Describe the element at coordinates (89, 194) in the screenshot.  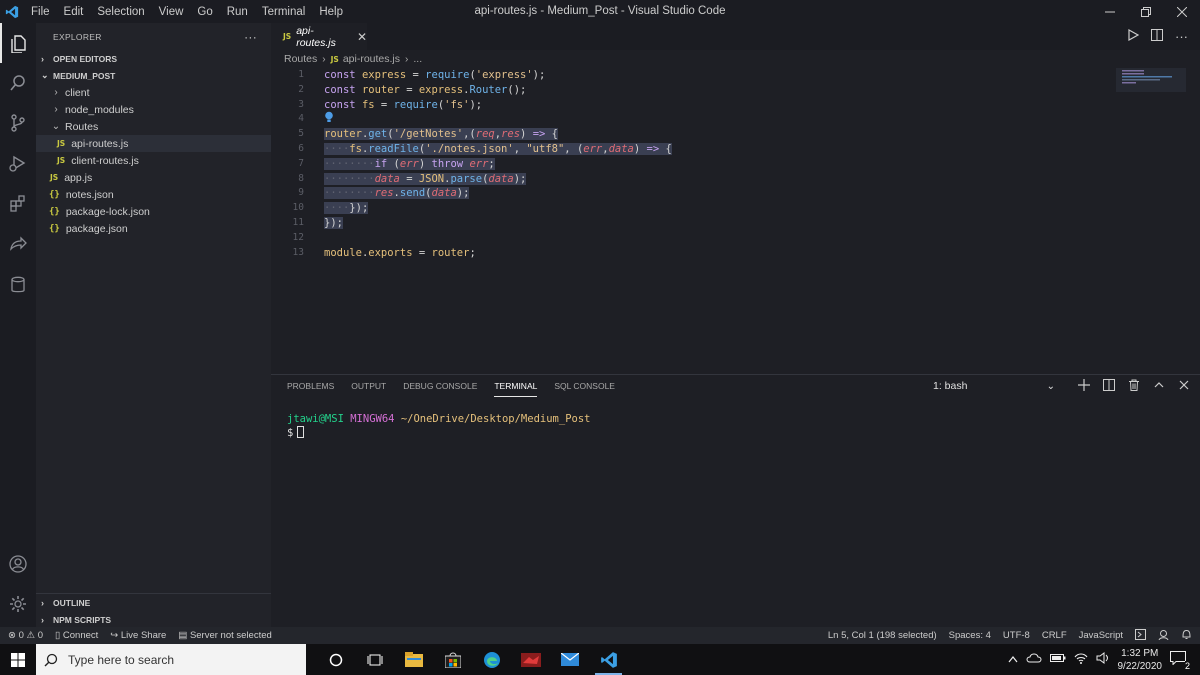
I see `tree-item-label: notes.json` at that location.